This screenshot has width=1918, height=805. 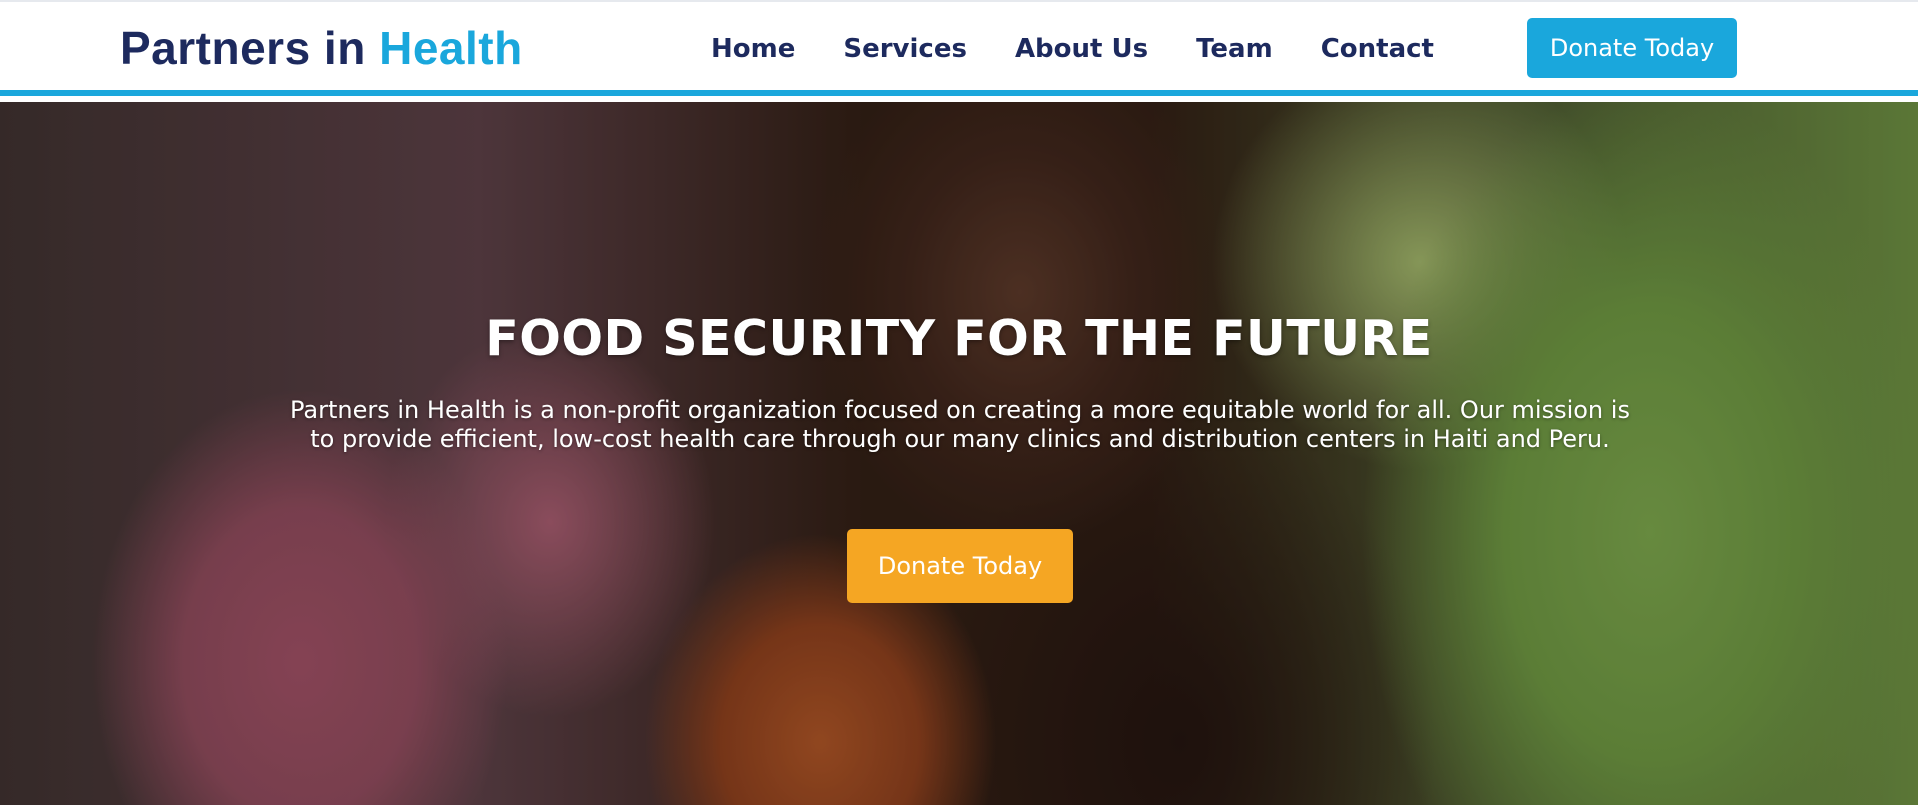 What do you see at coordinates (1632, 48) in the screenshot?
I see `header-donate-button: Donate Today` at bounding box center [1632, 48].